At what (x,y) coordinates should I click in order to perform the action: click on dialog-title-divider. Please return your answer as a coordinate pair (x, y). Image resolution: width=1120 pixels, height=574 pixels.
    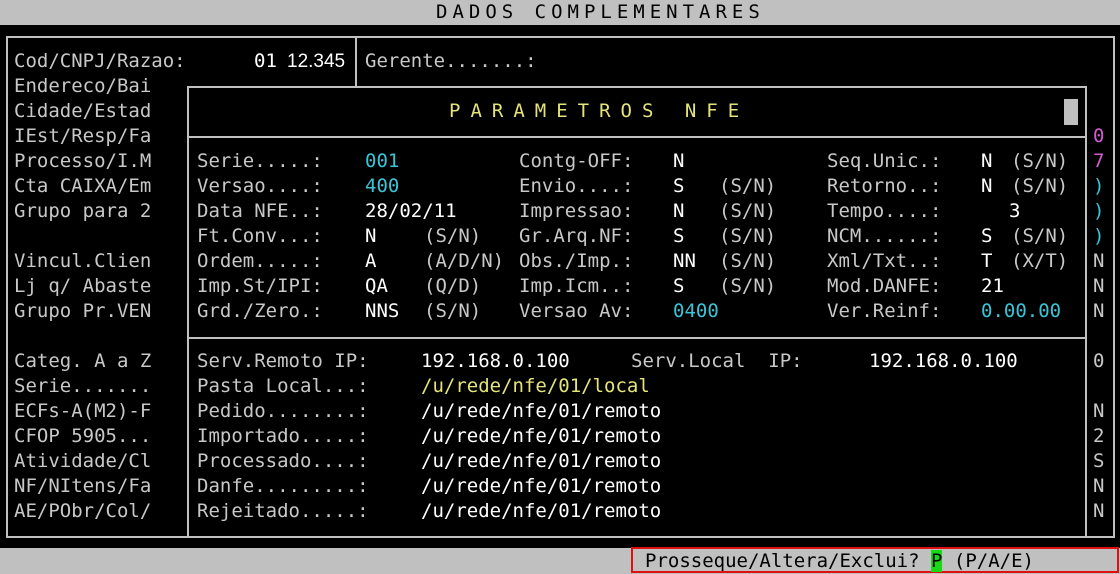
    Looking at the image, I should click on (637, 137).